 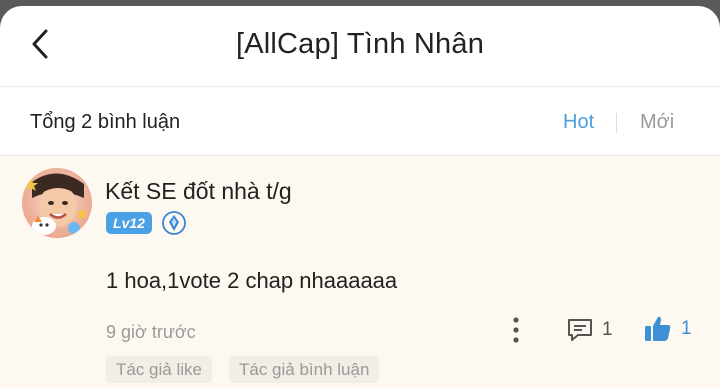 What do you see at coordinates (607, 329) in the screenshot?
I see `reply-count: 1` at bounding box center [607, 329].